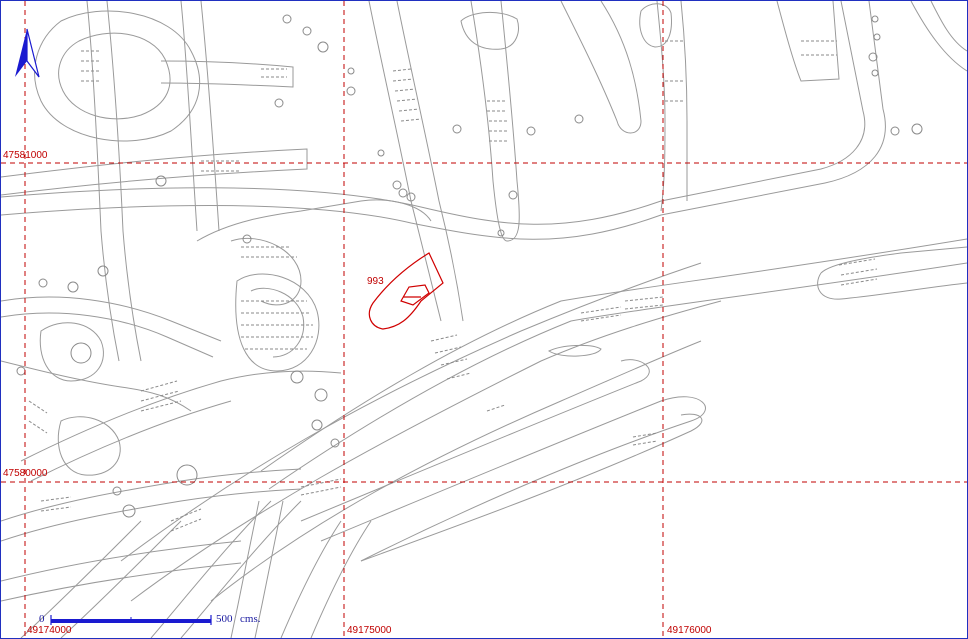 The height and width of the screenshot is (639, 968). I want to click on scale-start-label: 0, so click(42, 619).